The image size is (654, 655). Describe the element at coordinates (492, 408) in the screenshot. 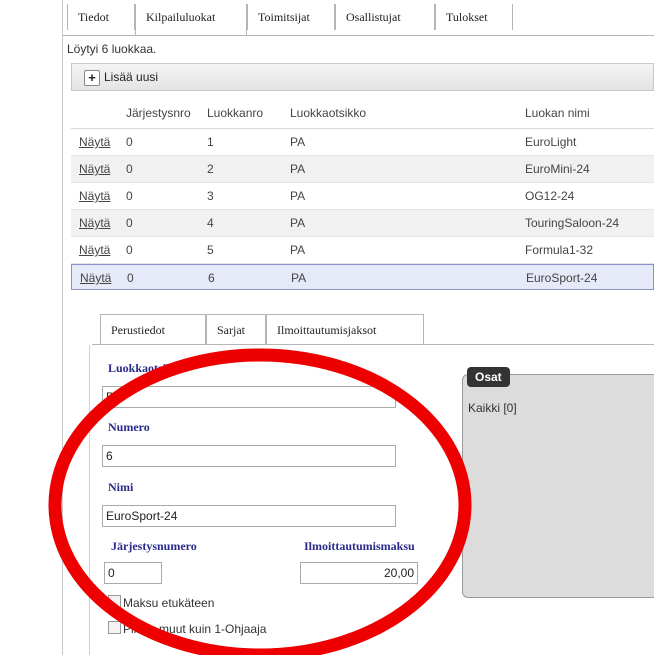

I see `osat-item: Kaikki [0]` at that location.